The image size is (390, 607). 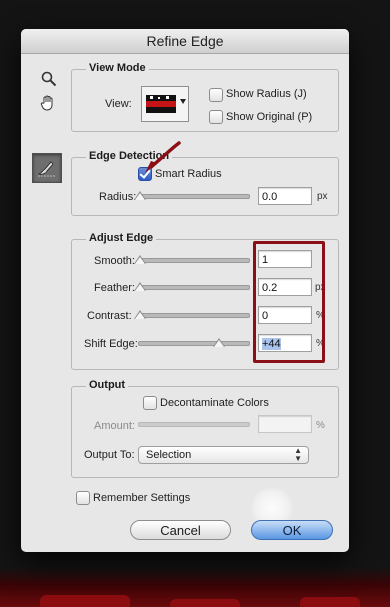 I want to click on view-label: View:, so click(x=118, y=104).